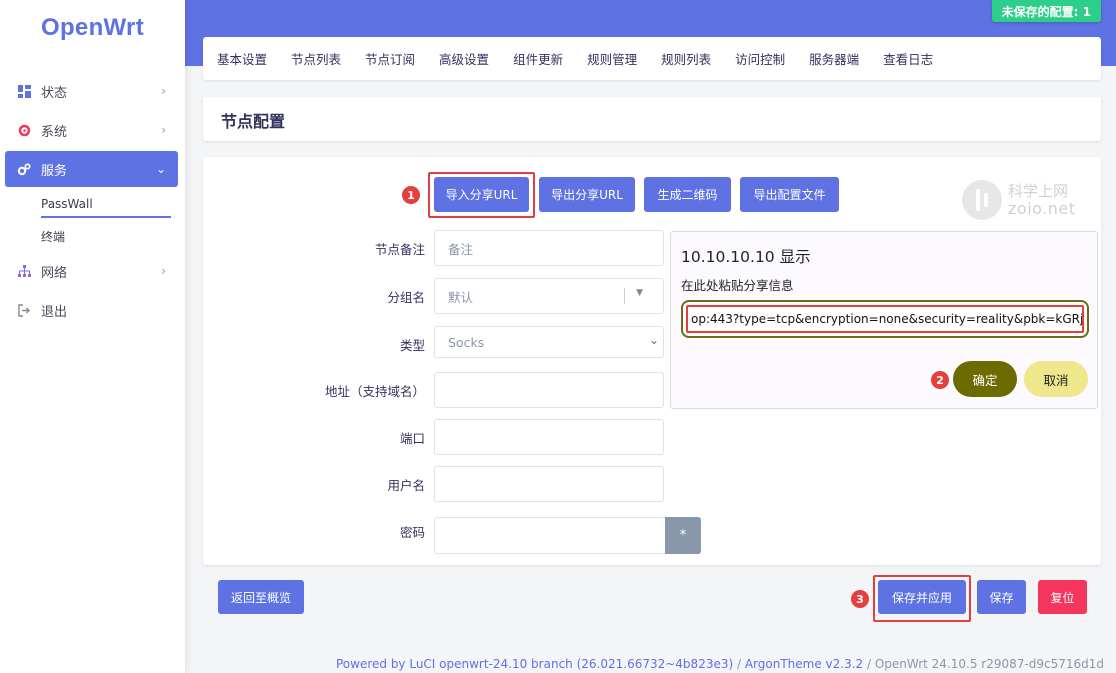 The height and width of the screenshot is (673, 1116). Describe the element at coordinates (1001, 597) in the screenshot. I see `save-button: 保存` at that location.